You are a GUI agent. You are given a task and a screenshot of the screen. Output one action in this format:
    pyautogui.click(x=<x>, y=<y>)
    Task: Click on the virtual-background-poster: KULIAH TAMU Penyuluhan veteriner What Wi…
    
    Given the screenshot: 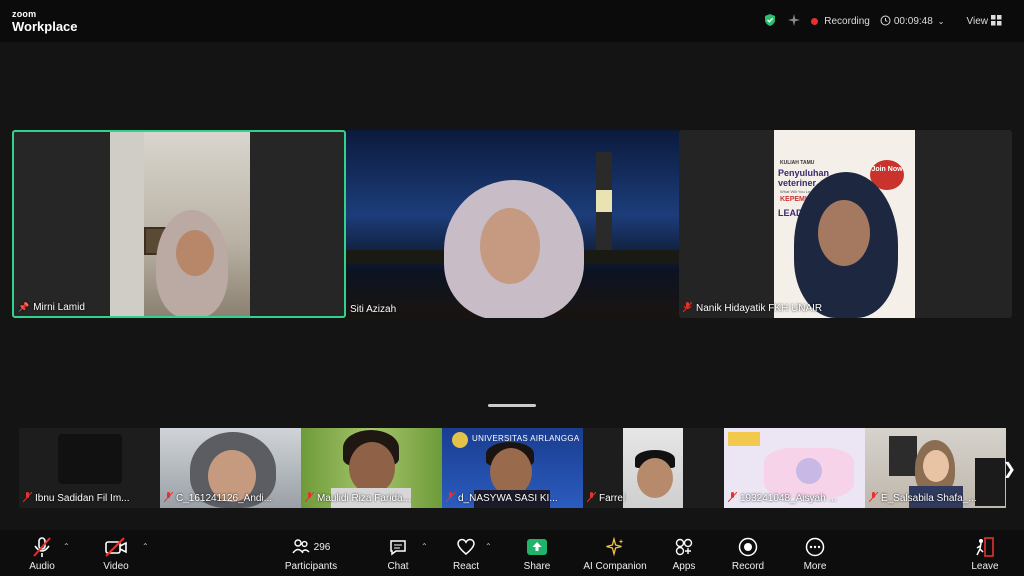 What is the action you would take?
    pyautogui.click(x=844, y=224)
    